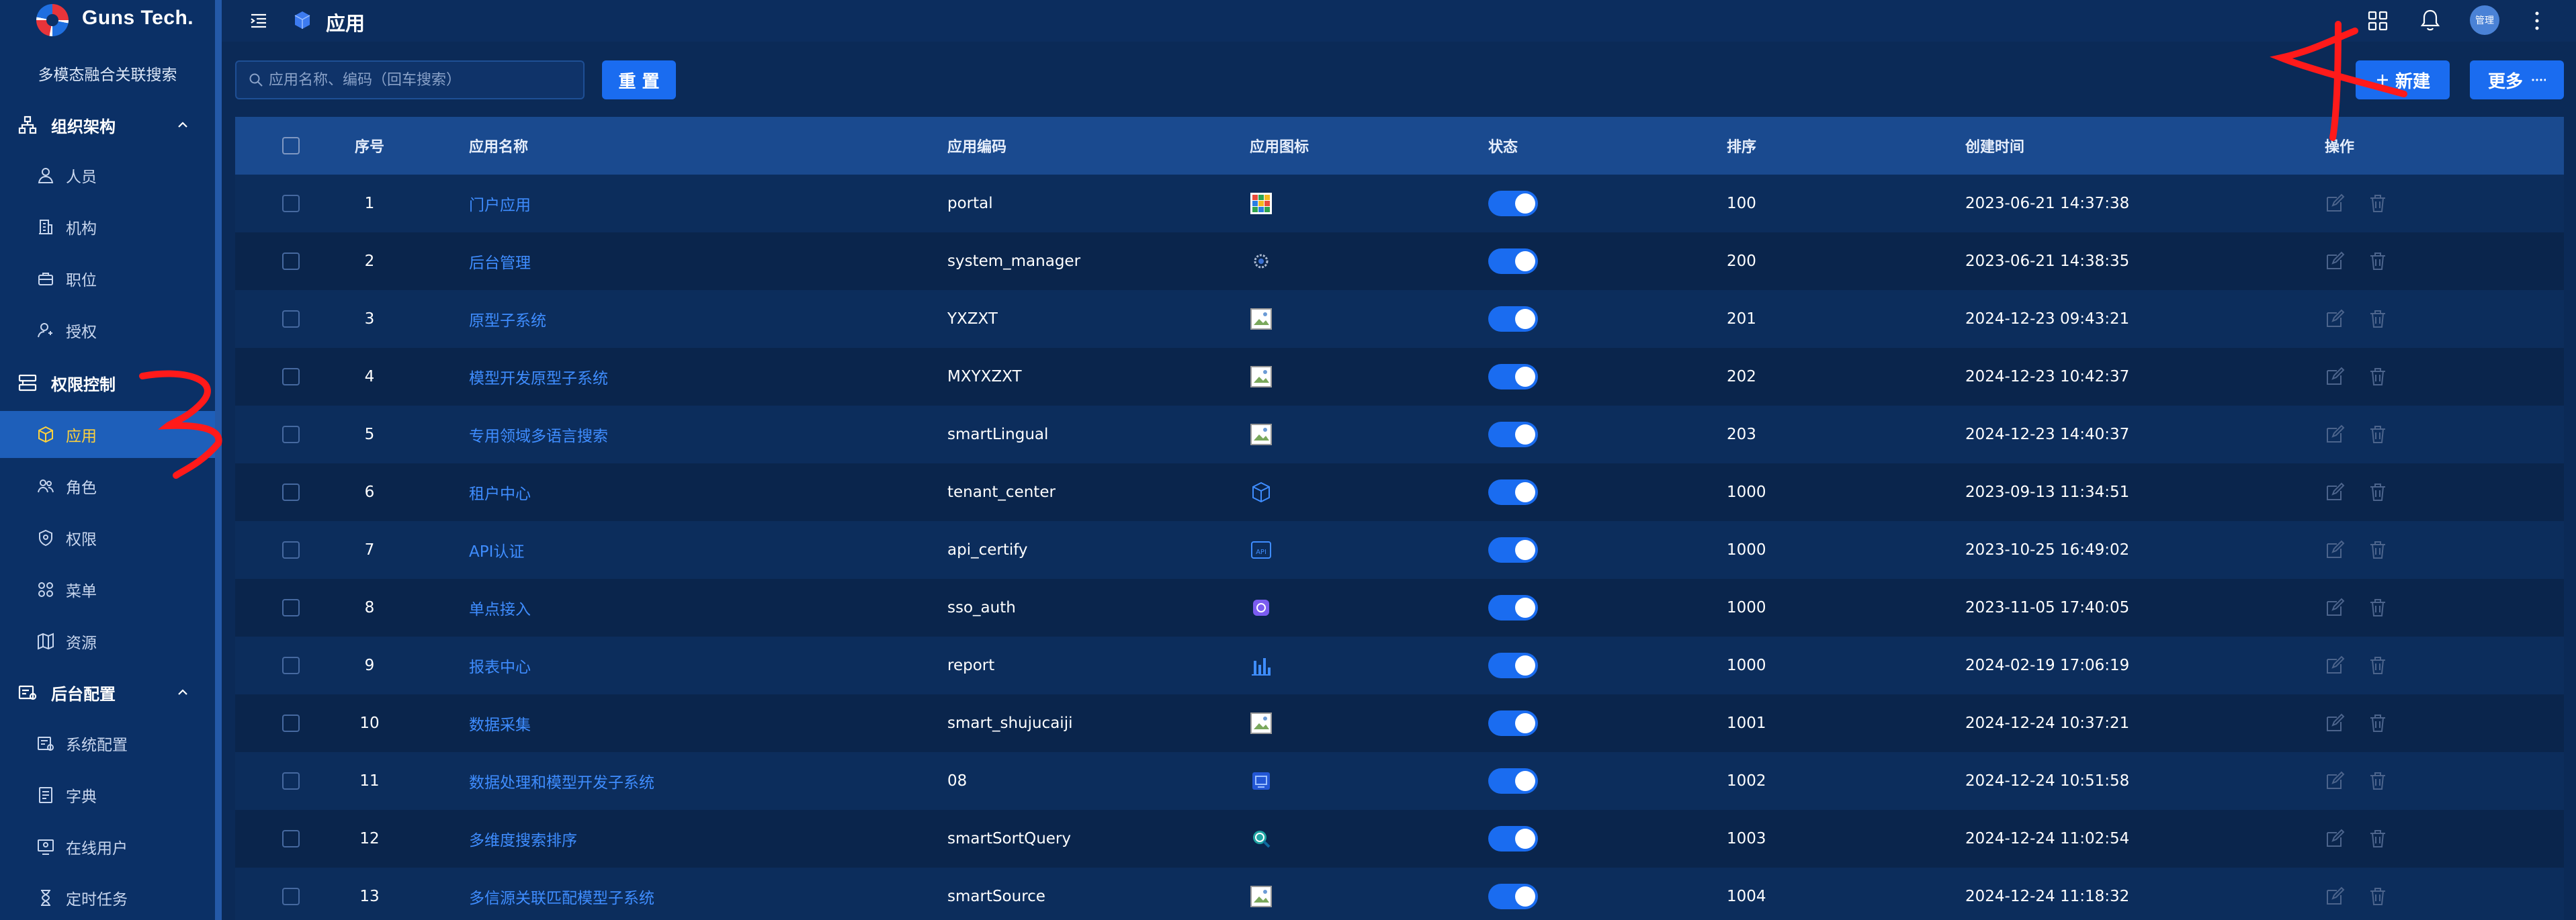 This screenshot has height=920, width=2576. Describe the element at coordinates (107, 795) in the screenshot. I see `sidebar-item-dictionary: 字典` at that location.